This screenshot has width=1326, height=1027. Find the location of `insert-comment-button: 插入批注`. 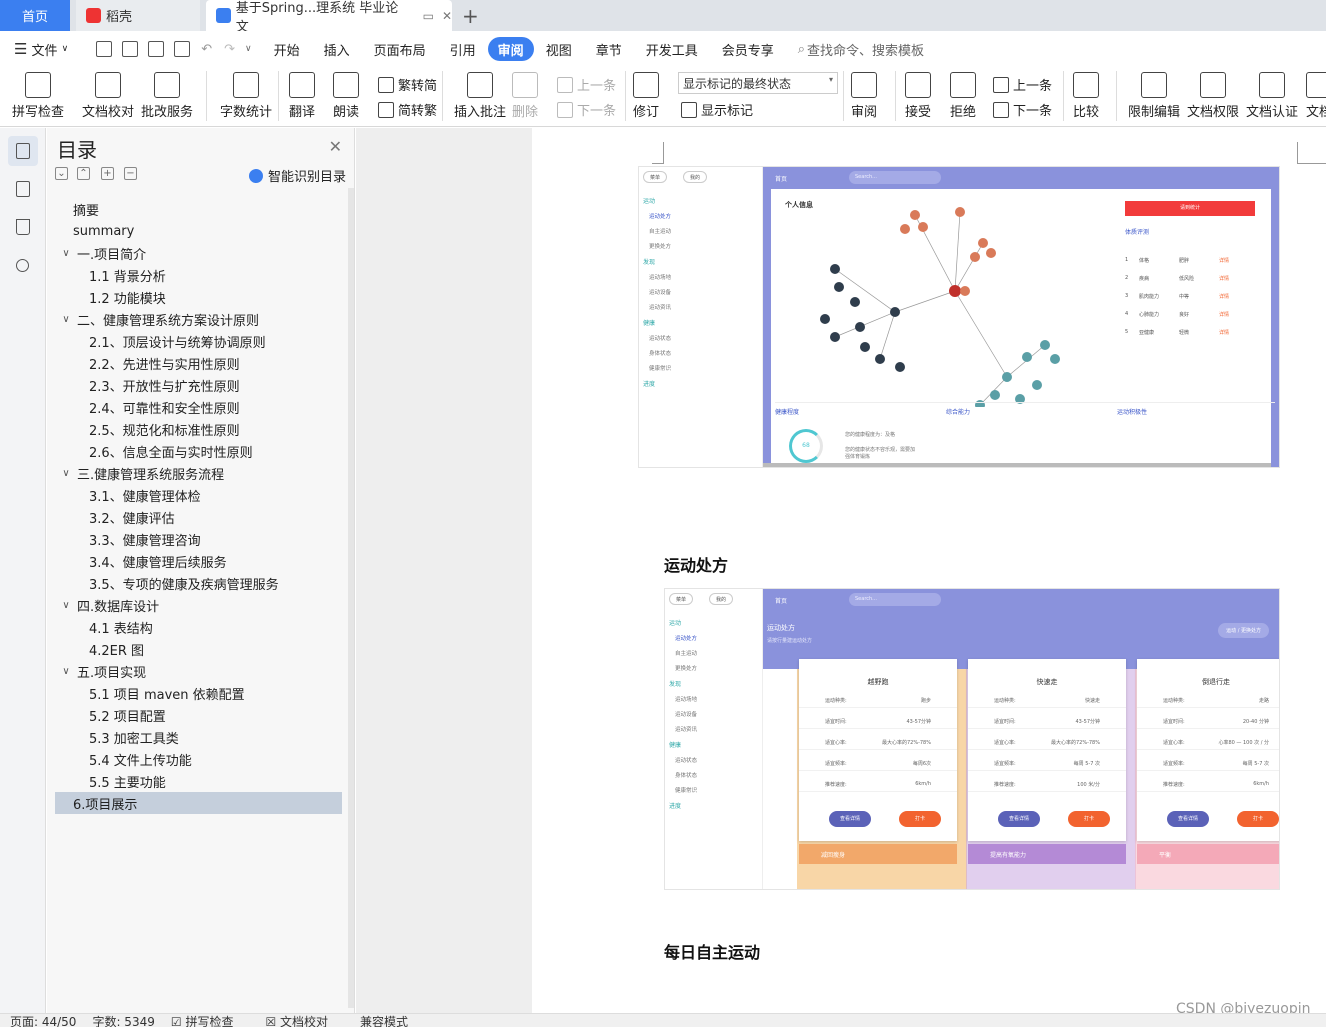

insert-comment-button: 插入批注 is located at coordinates (480, 93).